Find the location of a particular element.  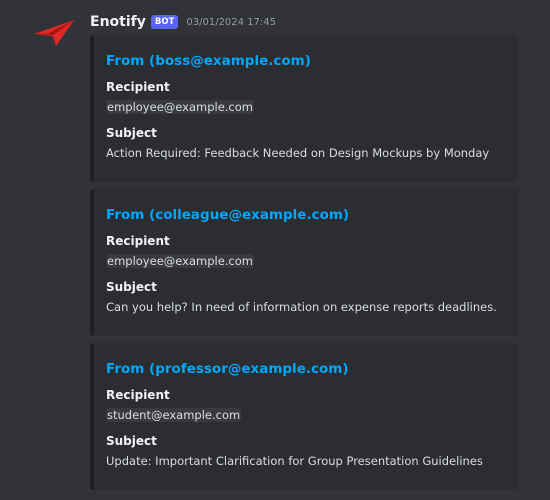

embed-title: From (professor@example.com) is located at coordinates (227, 369).